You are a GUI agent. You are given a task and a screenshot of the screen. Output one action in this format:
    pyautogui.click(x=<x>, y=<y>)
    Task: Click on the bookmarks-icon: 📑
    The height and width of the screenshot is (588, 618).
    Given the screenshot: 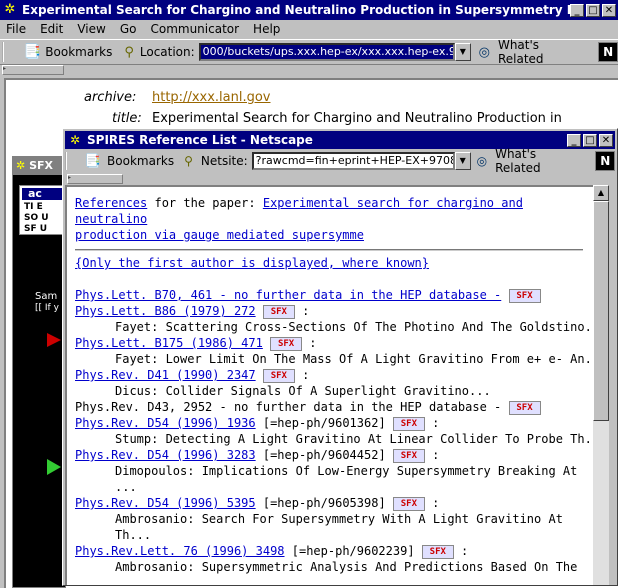 What is the action you would take?
    pyautogui.click(x=93, y=161)
    